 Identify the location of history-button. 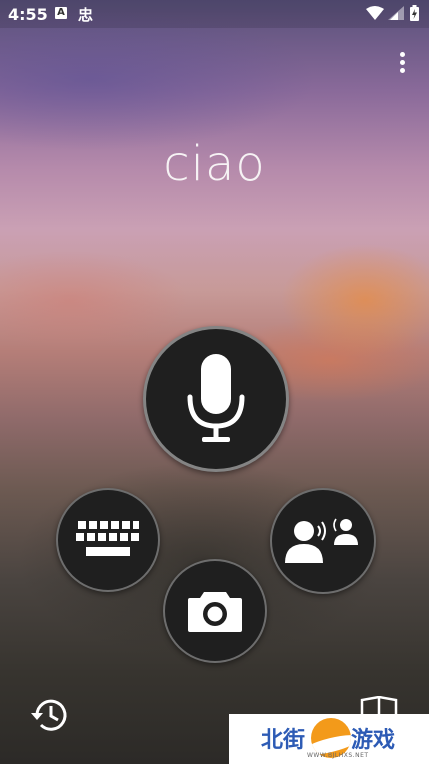
(50, 715).